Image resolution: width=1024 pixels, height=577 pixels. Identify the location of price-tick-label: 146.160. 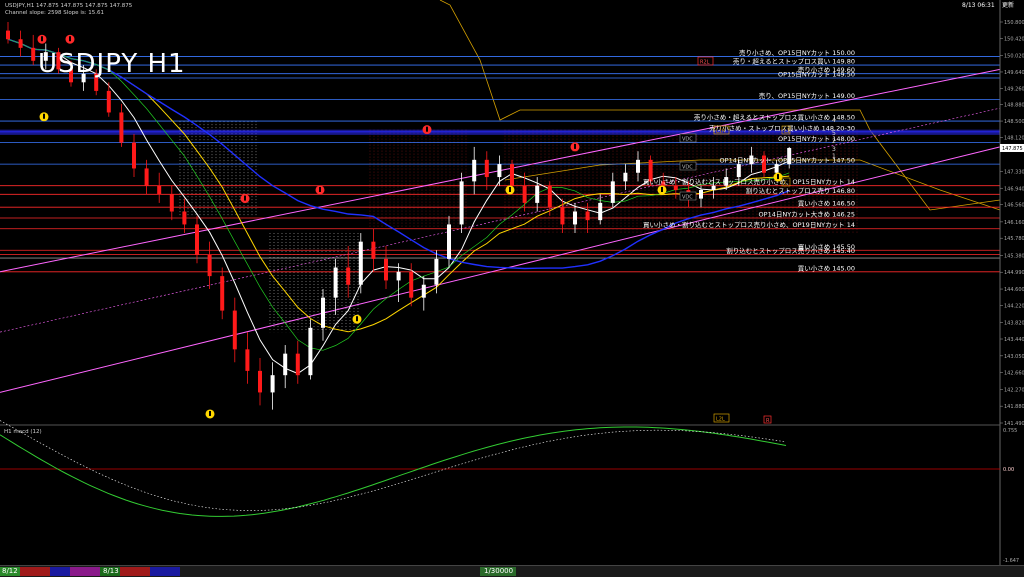
(1014, 223).